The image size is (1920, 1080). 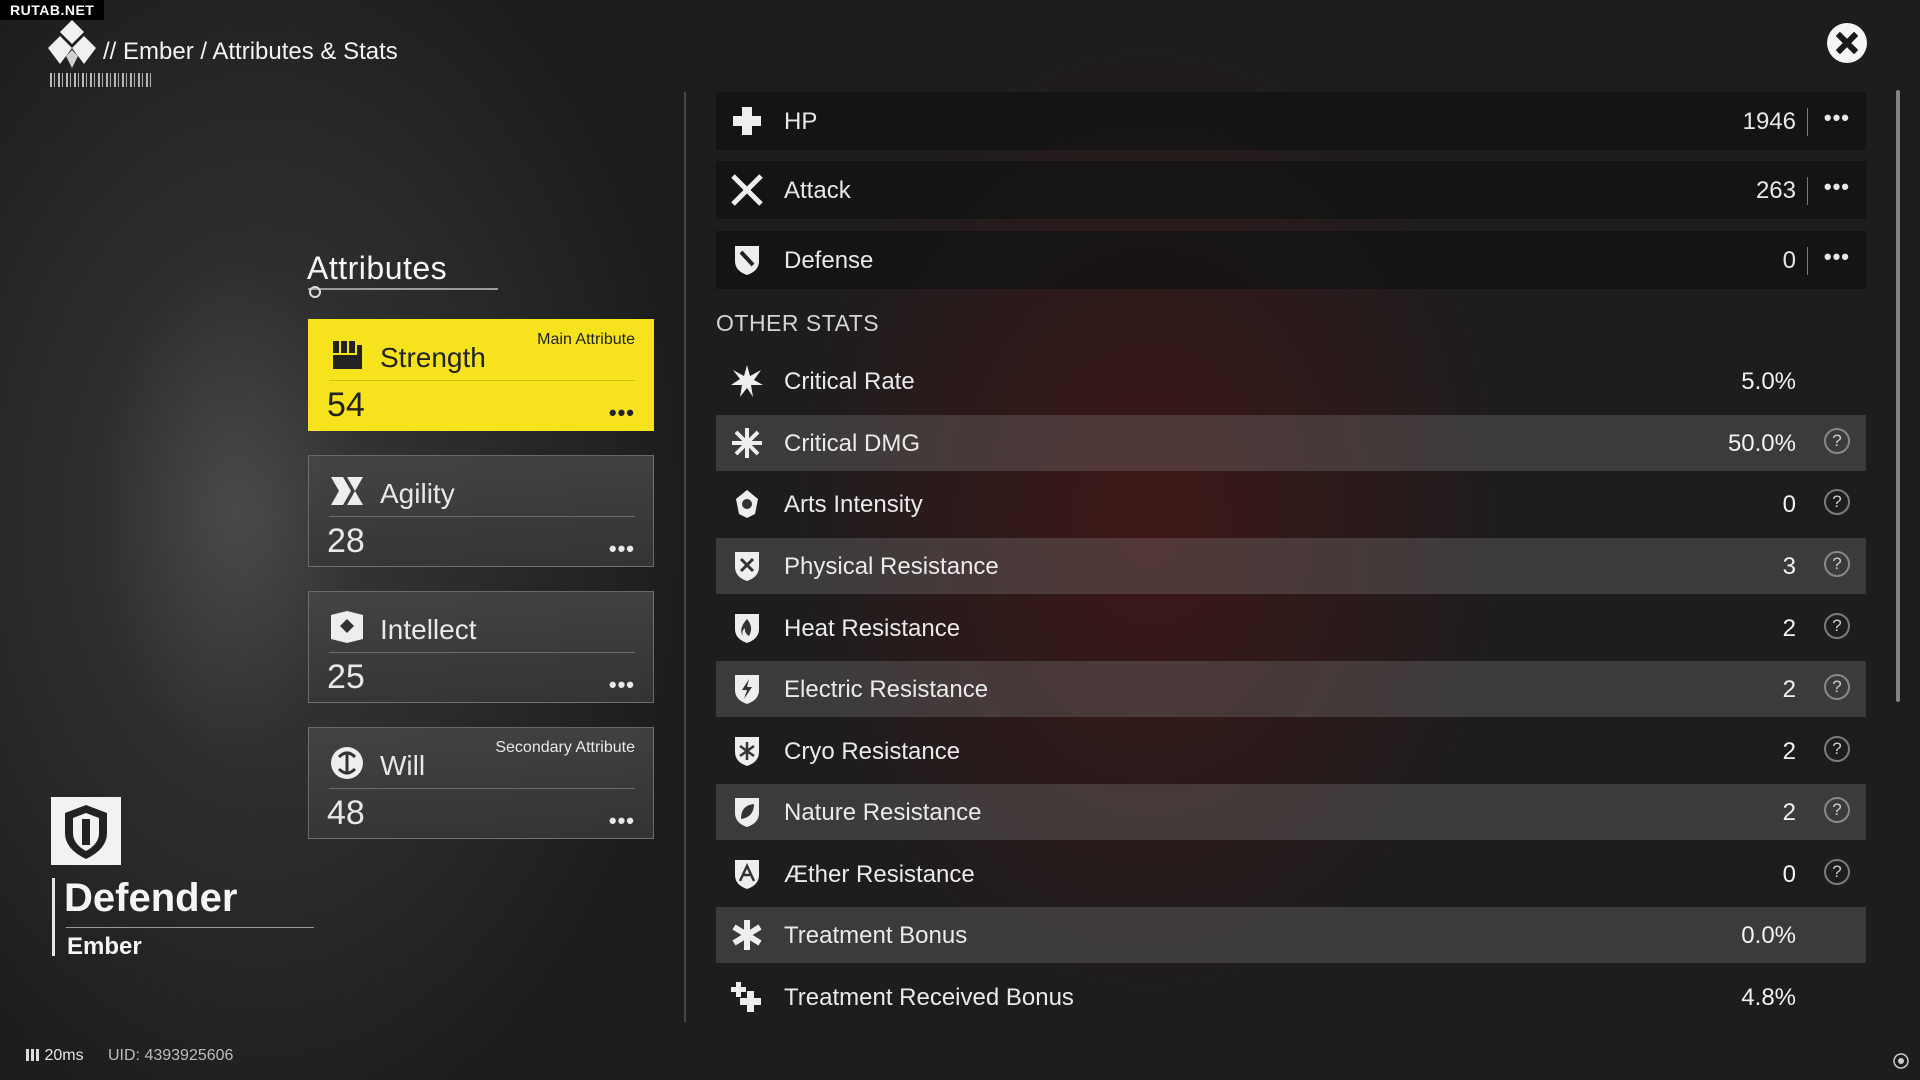 I want to click on stat-name: Arts Intensity, so click(x=853, y=504).